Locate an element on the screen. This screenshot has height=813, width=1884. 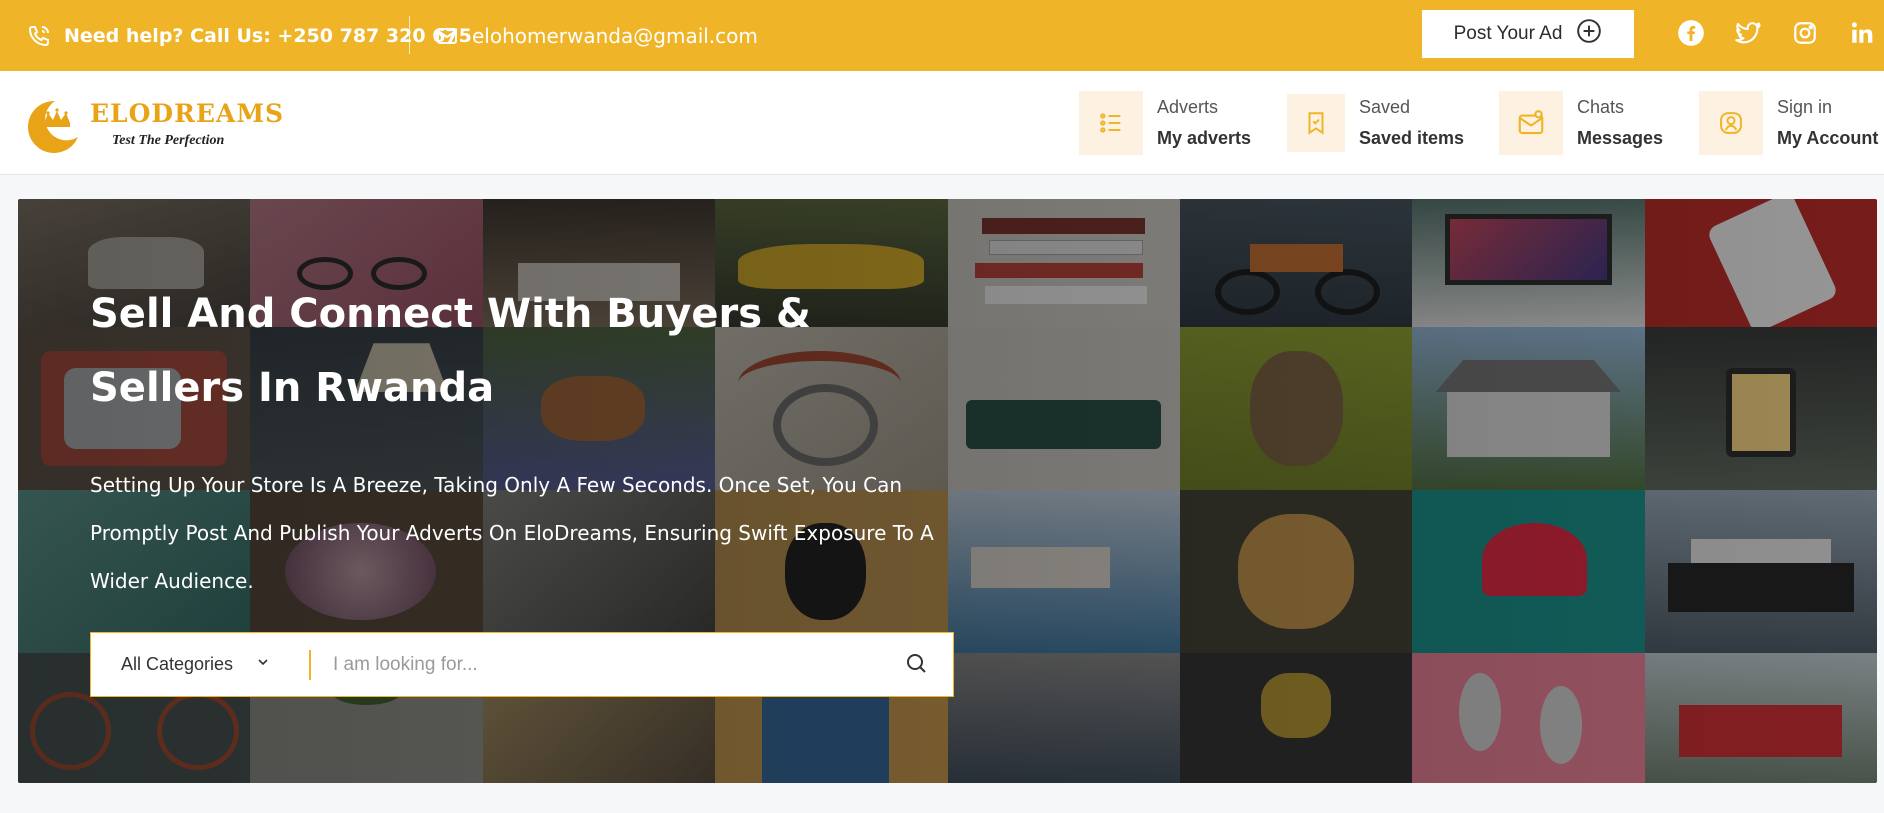
phone-text: Need help? Call Us: +250 787 320 675 is located at coordinates (268, 35).